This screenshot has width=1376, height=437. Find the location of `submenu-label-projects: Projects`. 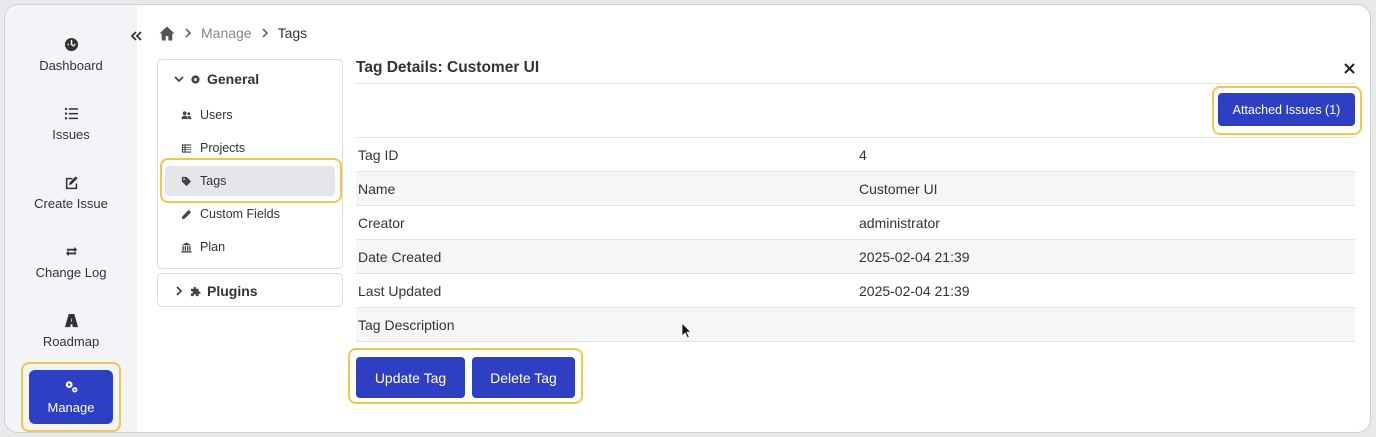

submenu-label-projects: Projects is located at coordinates (223, 148).